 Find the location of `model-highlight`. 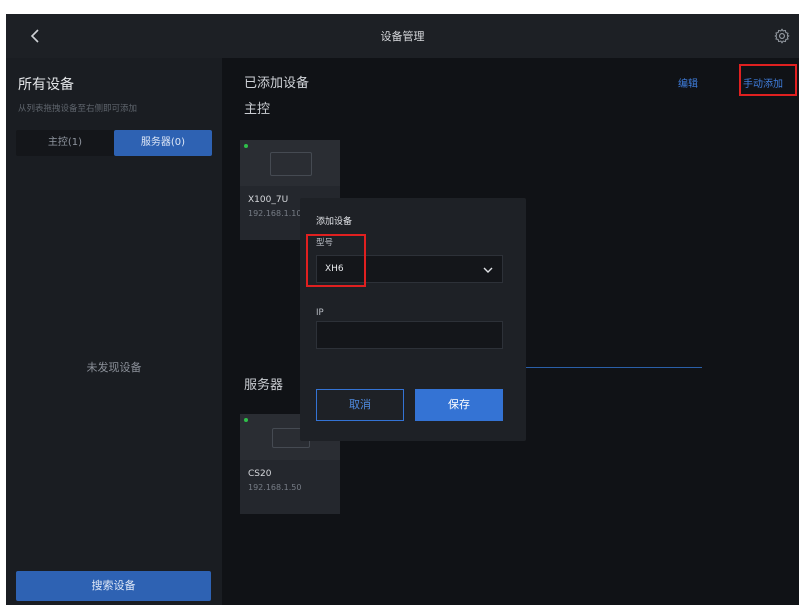

model-highlight is located at coordinates (336, 260).